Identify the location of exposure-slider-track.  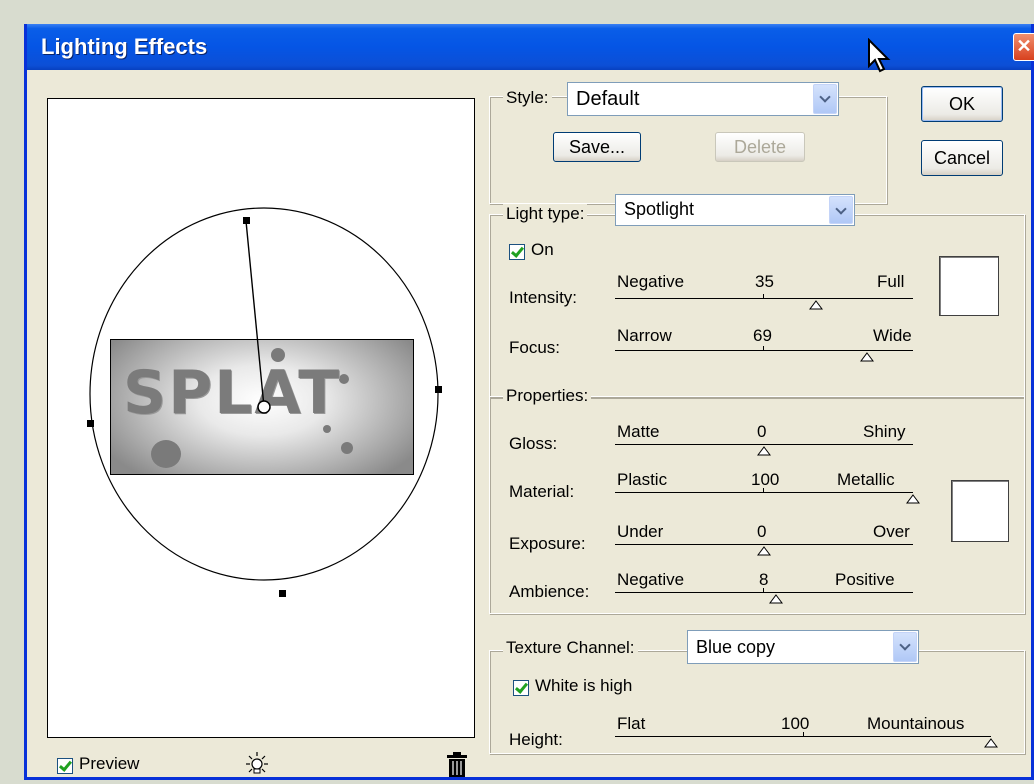
(764, 544).